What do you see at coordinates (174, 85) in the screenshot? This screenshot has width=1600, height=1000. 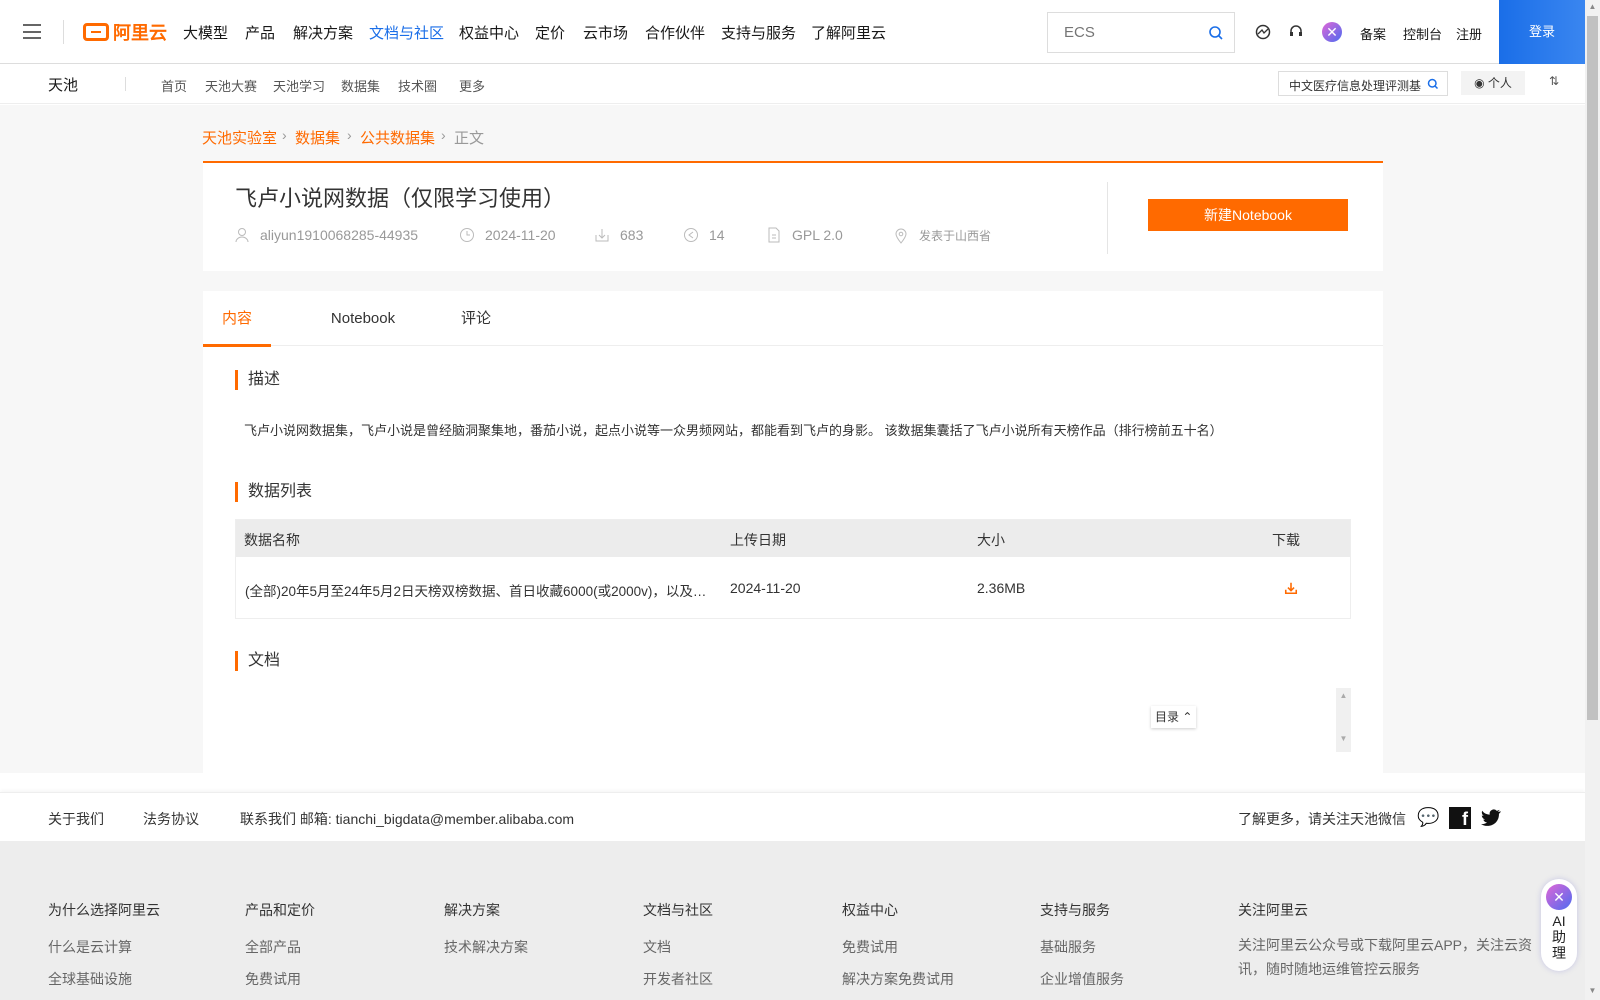 I see `subnav-item: 首页` at bounding box center [174, 85].